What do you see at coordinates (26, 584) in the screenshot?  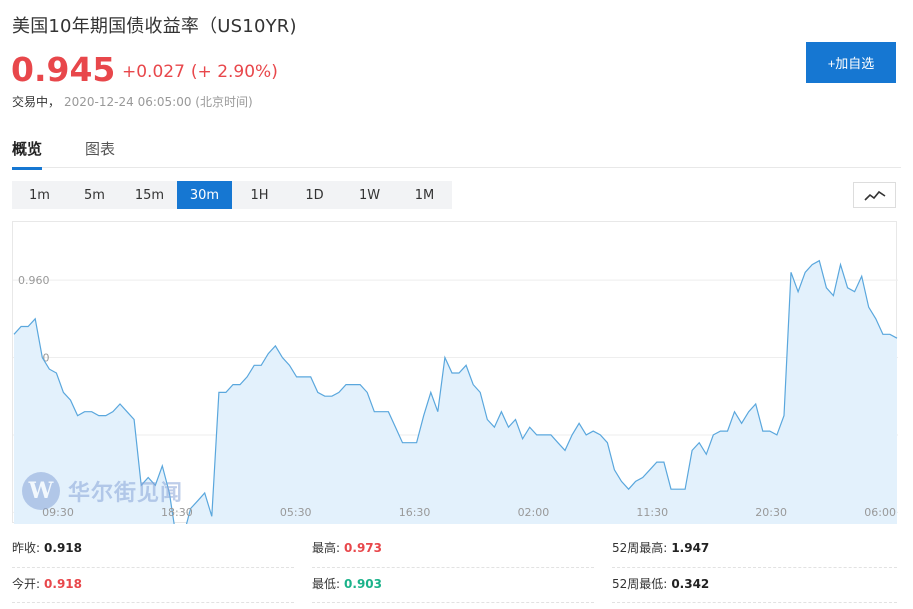 I see `stat-label: 今开:` at bounding box center [26, 584].